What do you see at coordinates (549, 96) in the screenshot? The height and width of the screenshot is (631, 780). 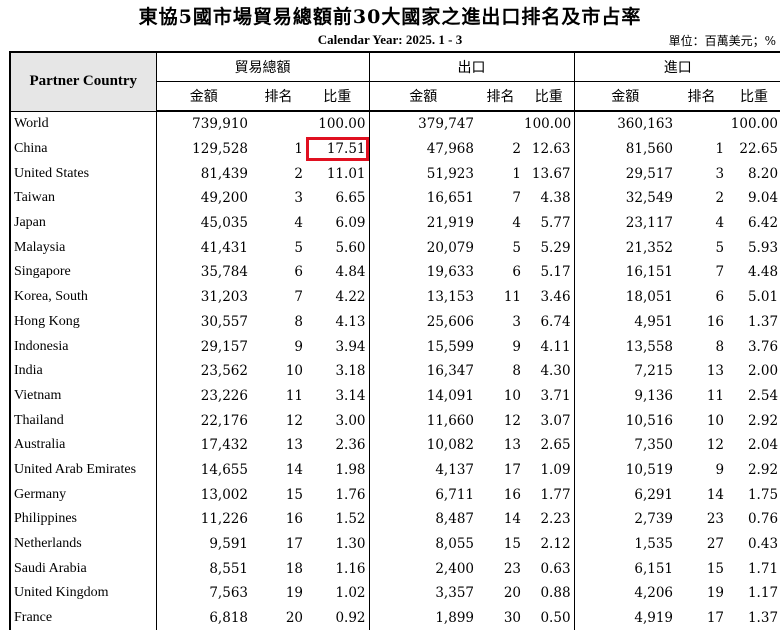 I see `export-share-header: 比重` at bounding box center [549, 96].